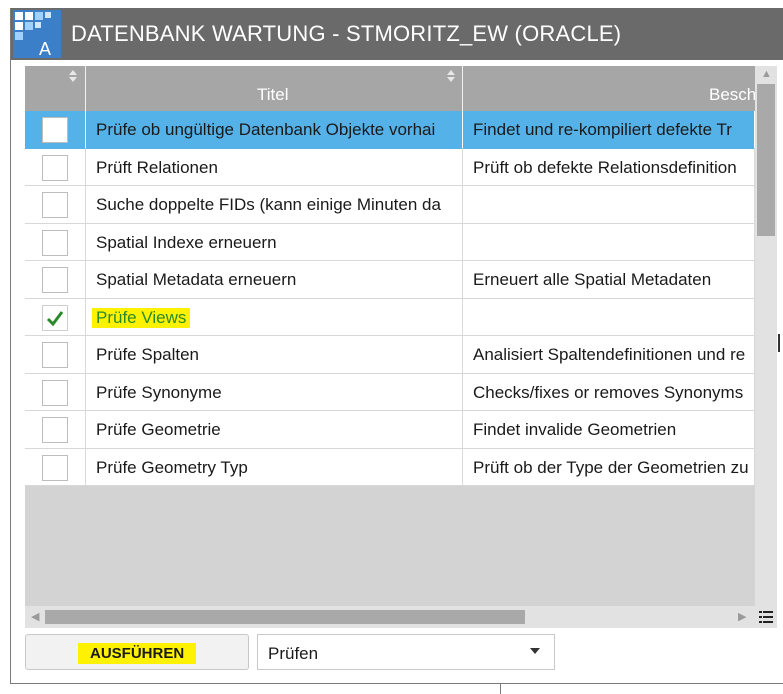 The height and width of the screenshot is (694, 783). What do you see at coordinates (605, 167) in the screenshot?
I see `row-description: Prüft ob defekte Relationsdefinition` at bounding box center [605, 167].